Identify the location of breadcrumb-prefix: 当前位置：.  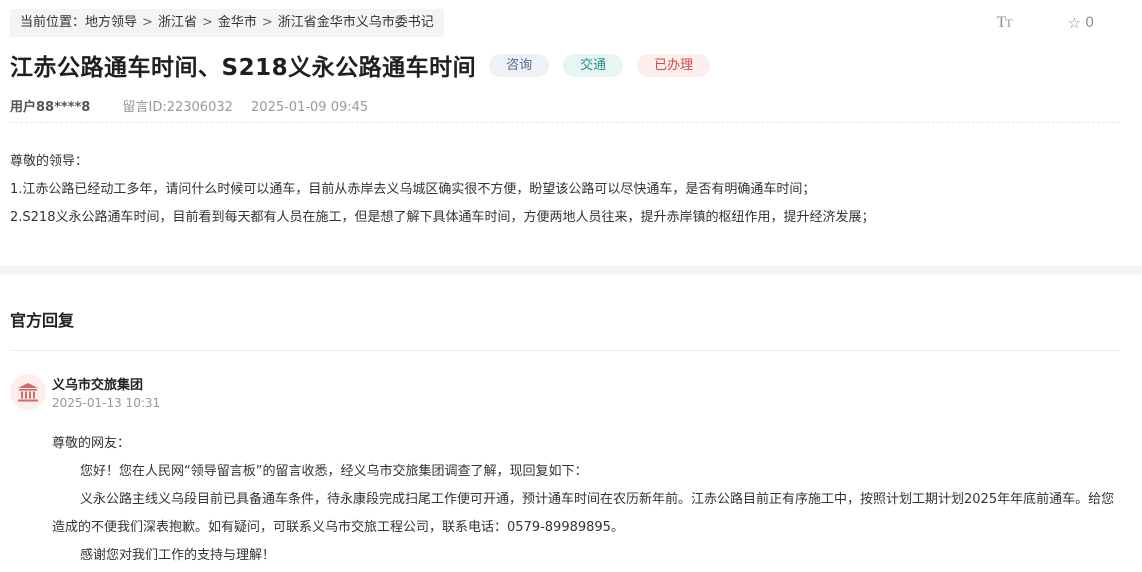
(53, 22).